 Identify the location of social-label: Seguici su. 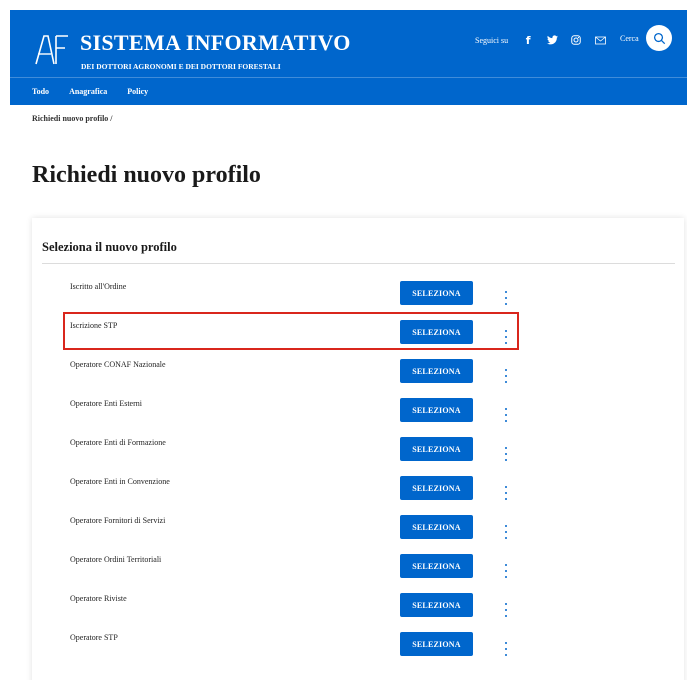
(492, 40).